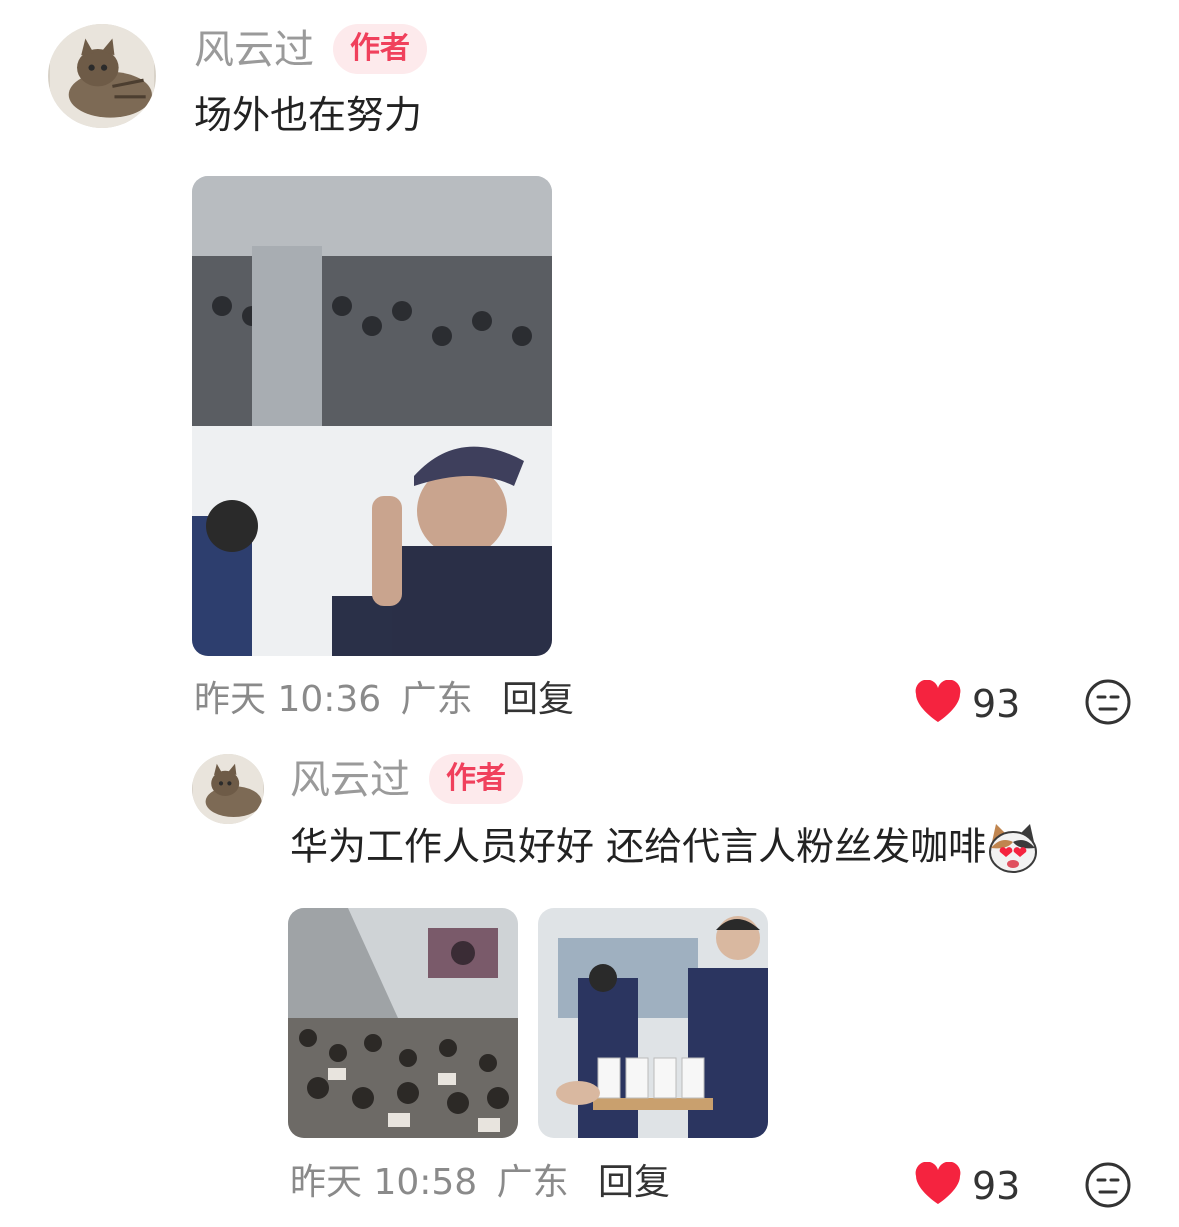 The image size is (1179, 1227). Describe the element at coordinates (634, 1183) in the screenshot. I see `reply-reply-button: 回复` at that location.